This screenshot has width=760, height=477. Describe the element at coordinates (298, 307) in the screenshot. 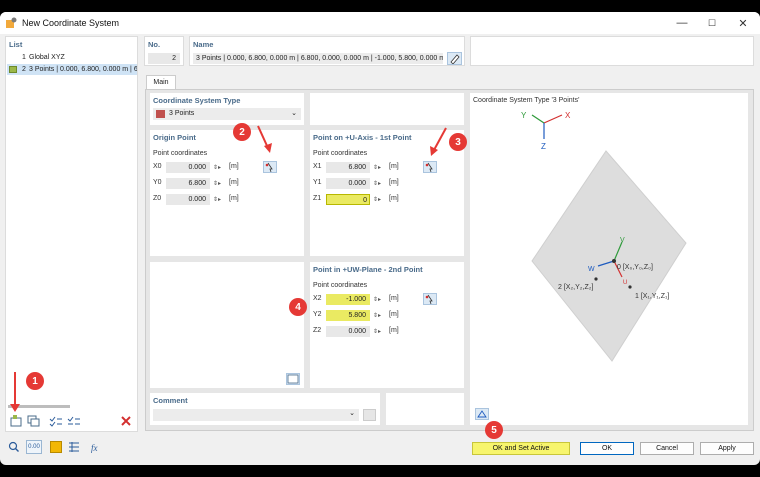

I see `annotation-badge-4: 4` at that location.